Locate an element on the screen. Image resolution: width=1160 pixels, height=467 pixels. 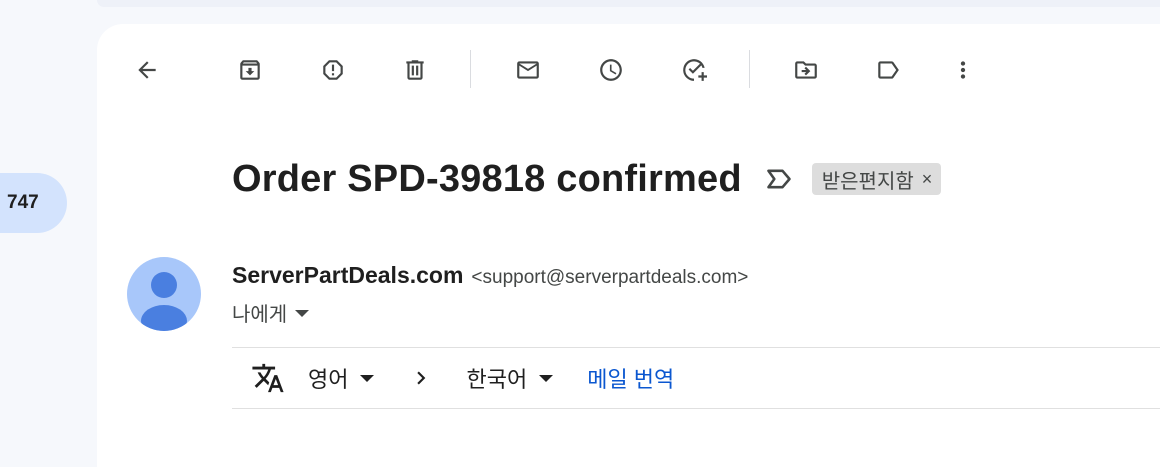
label-icon is located at coordinates (888, 70).